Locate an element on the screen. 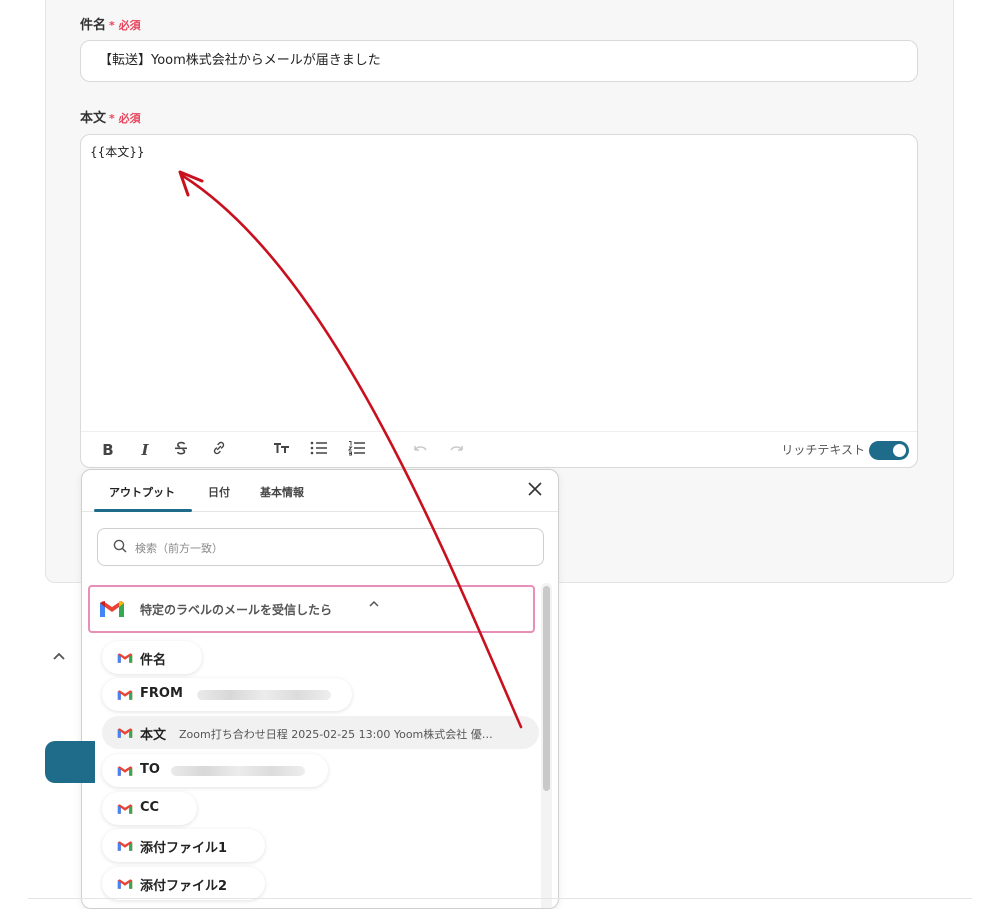  rich-text-toggle is located at coordinates (889, 450).